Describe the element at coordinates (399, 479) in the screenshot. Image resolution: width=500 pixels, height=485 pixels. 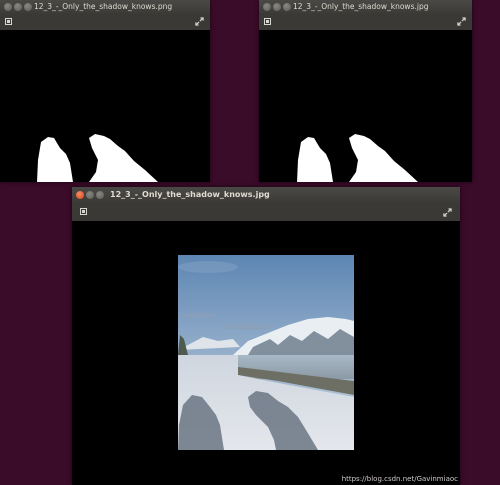
I see `watermark: https://blog.csdn.net/Gavinmiaoc` at that location.